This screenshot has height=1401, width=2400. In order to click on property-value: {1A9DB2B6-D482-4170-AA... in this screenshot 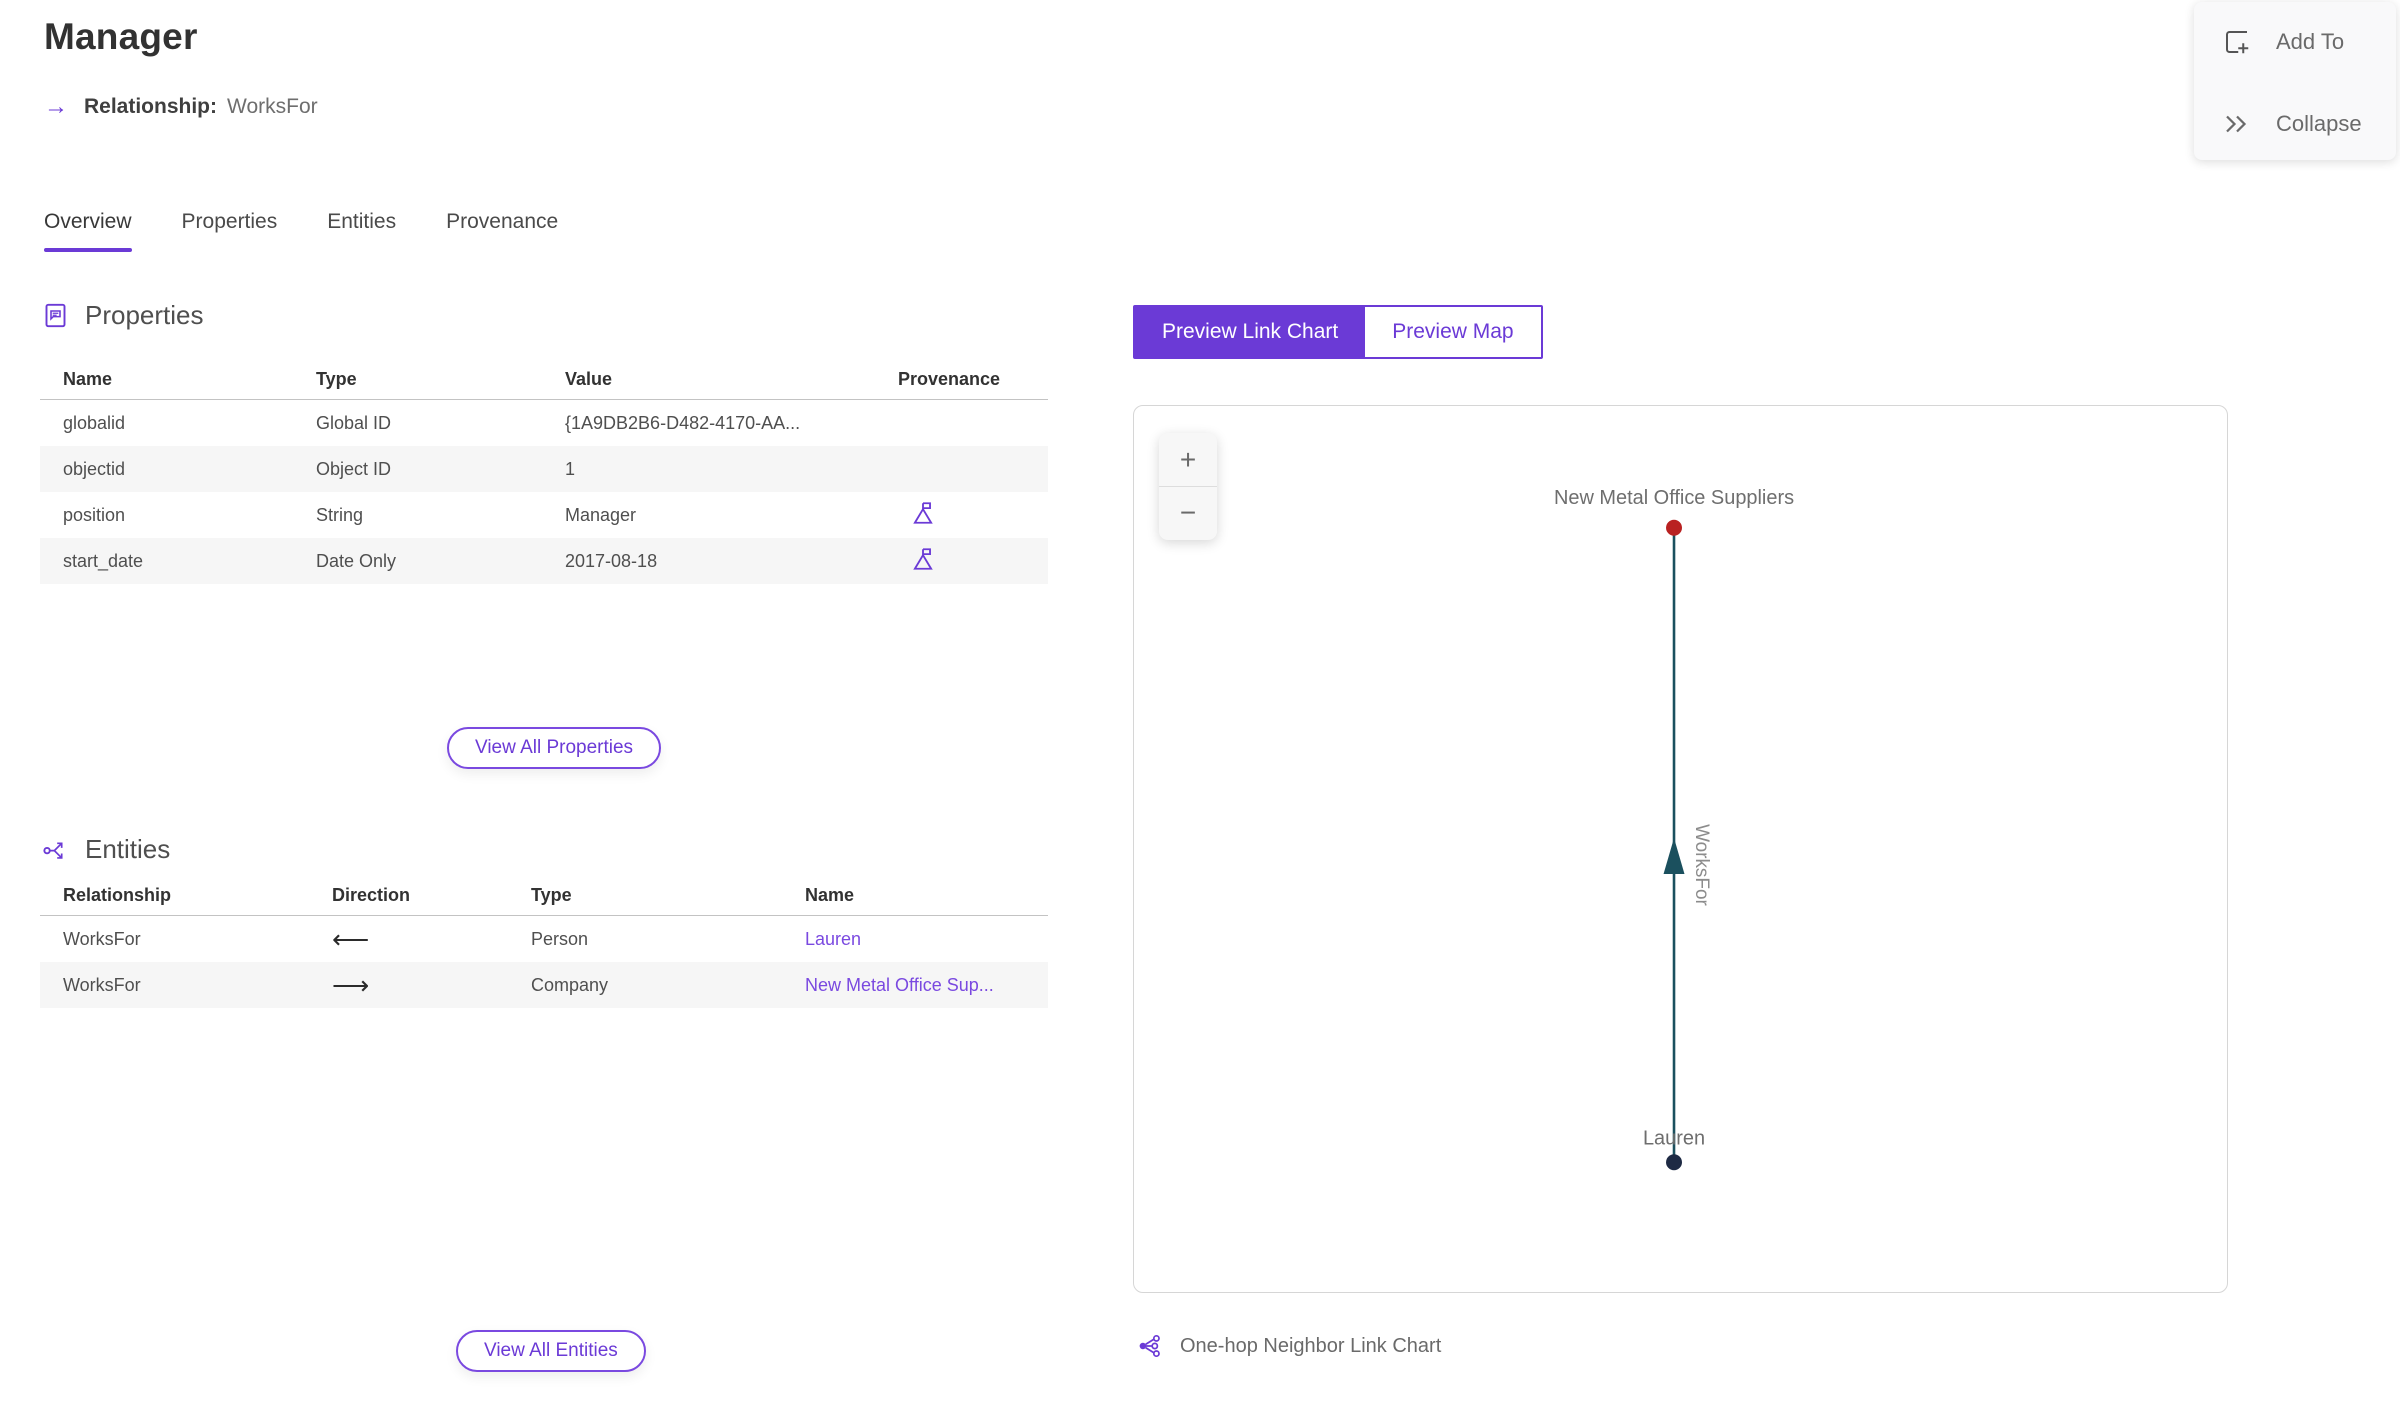, I will do `click(683, 422)`.